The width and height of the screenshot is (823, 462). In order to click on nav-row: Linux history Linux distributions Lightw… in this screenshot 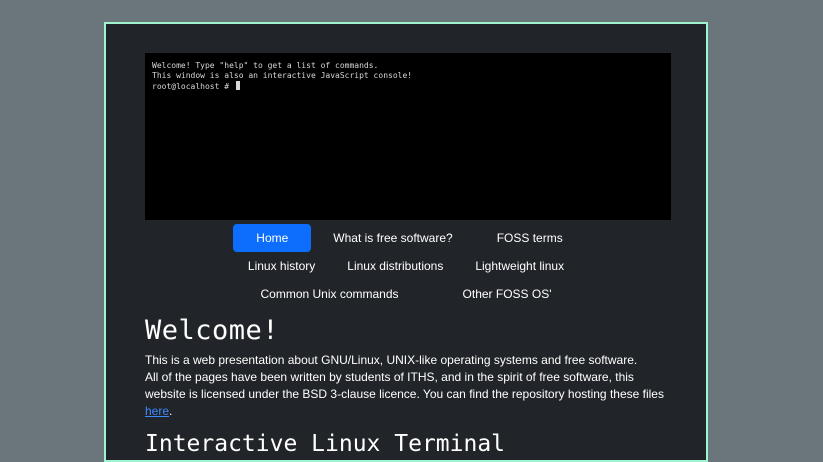, I will do `click(406, 266)`.